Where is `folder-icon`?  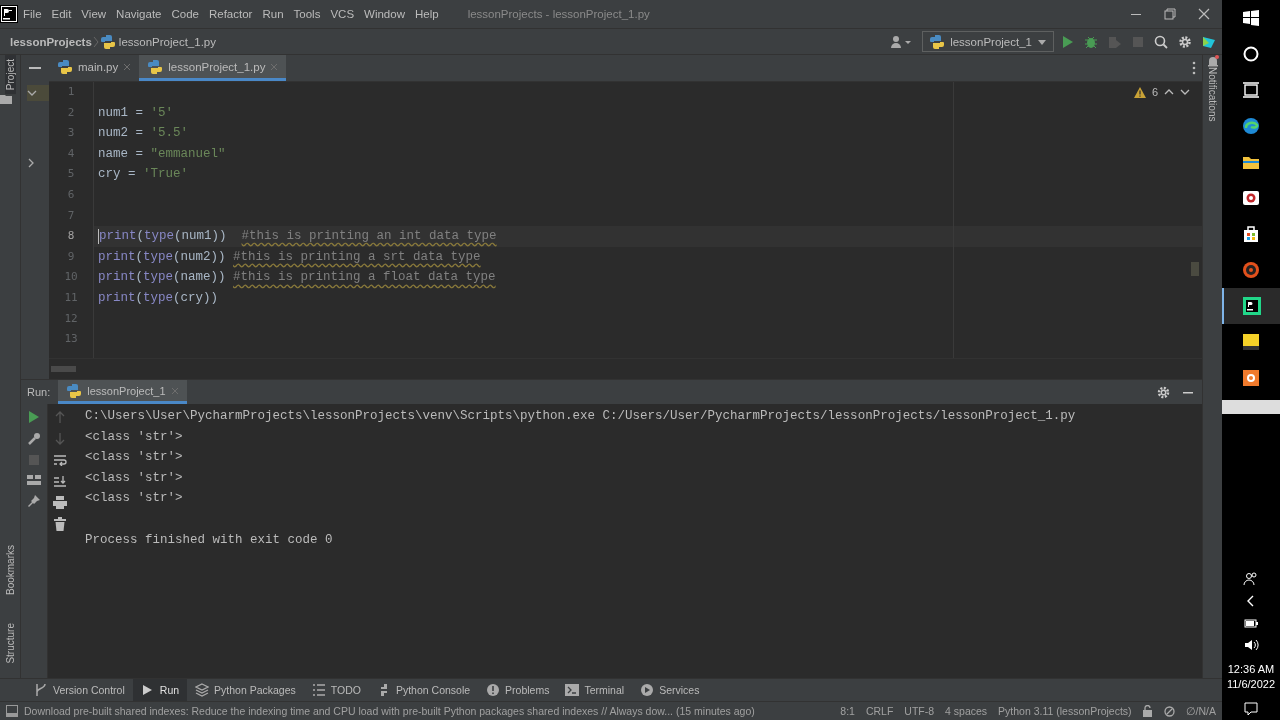
folder-icon is located at coordinates (6, 99).